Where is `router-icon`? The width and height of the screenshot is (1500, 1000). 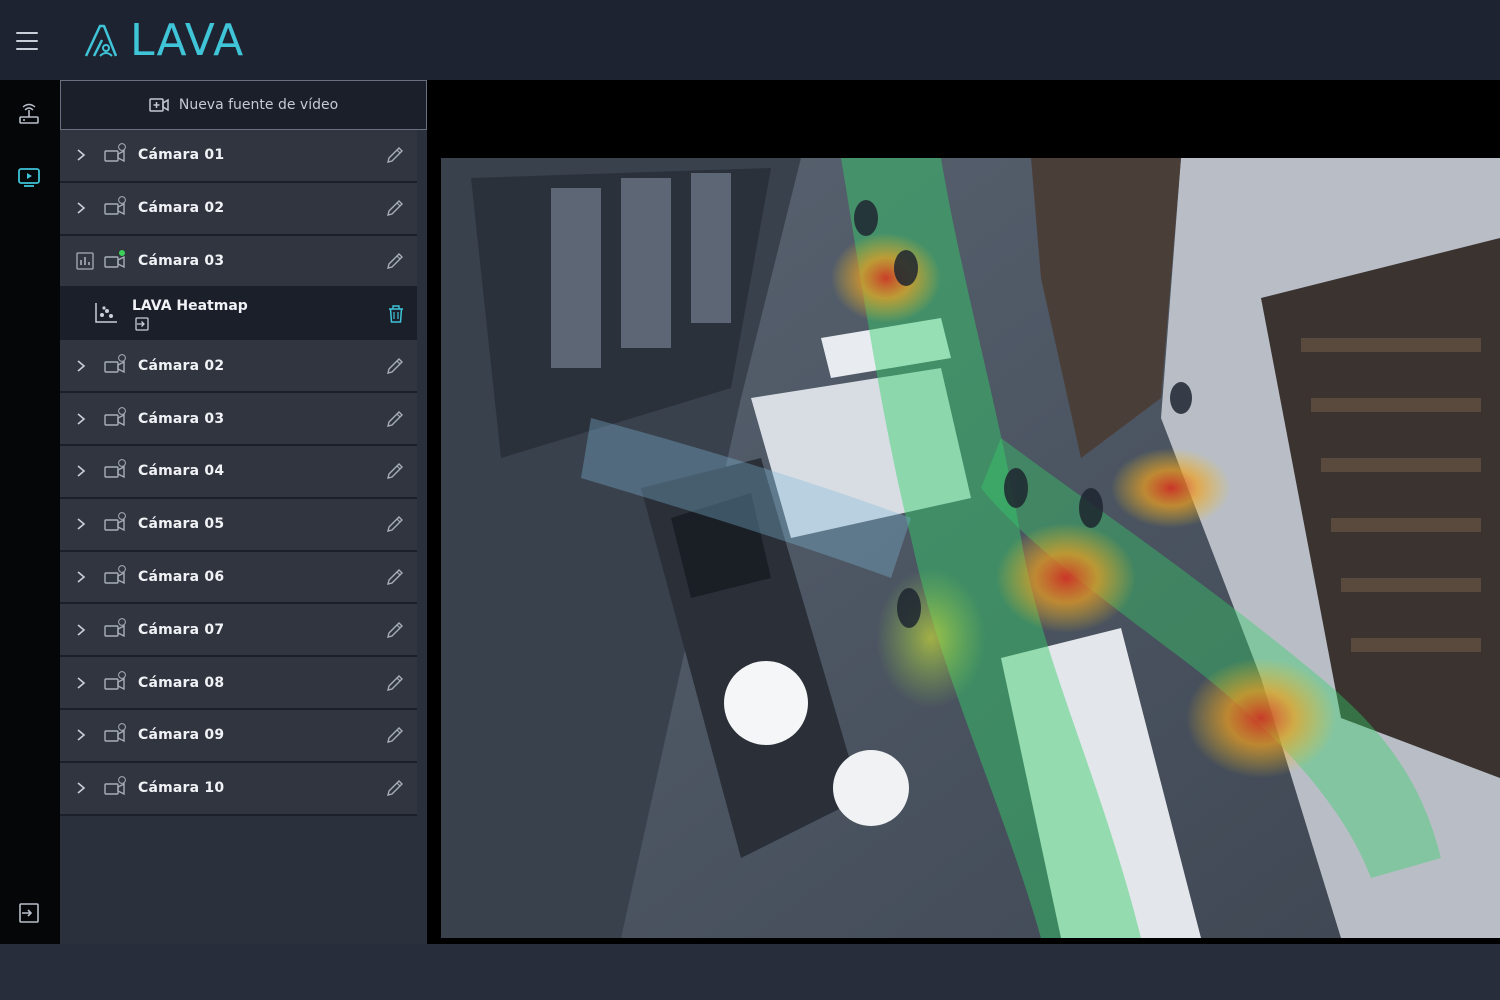 router-icon is located at coordinates (29, 115).